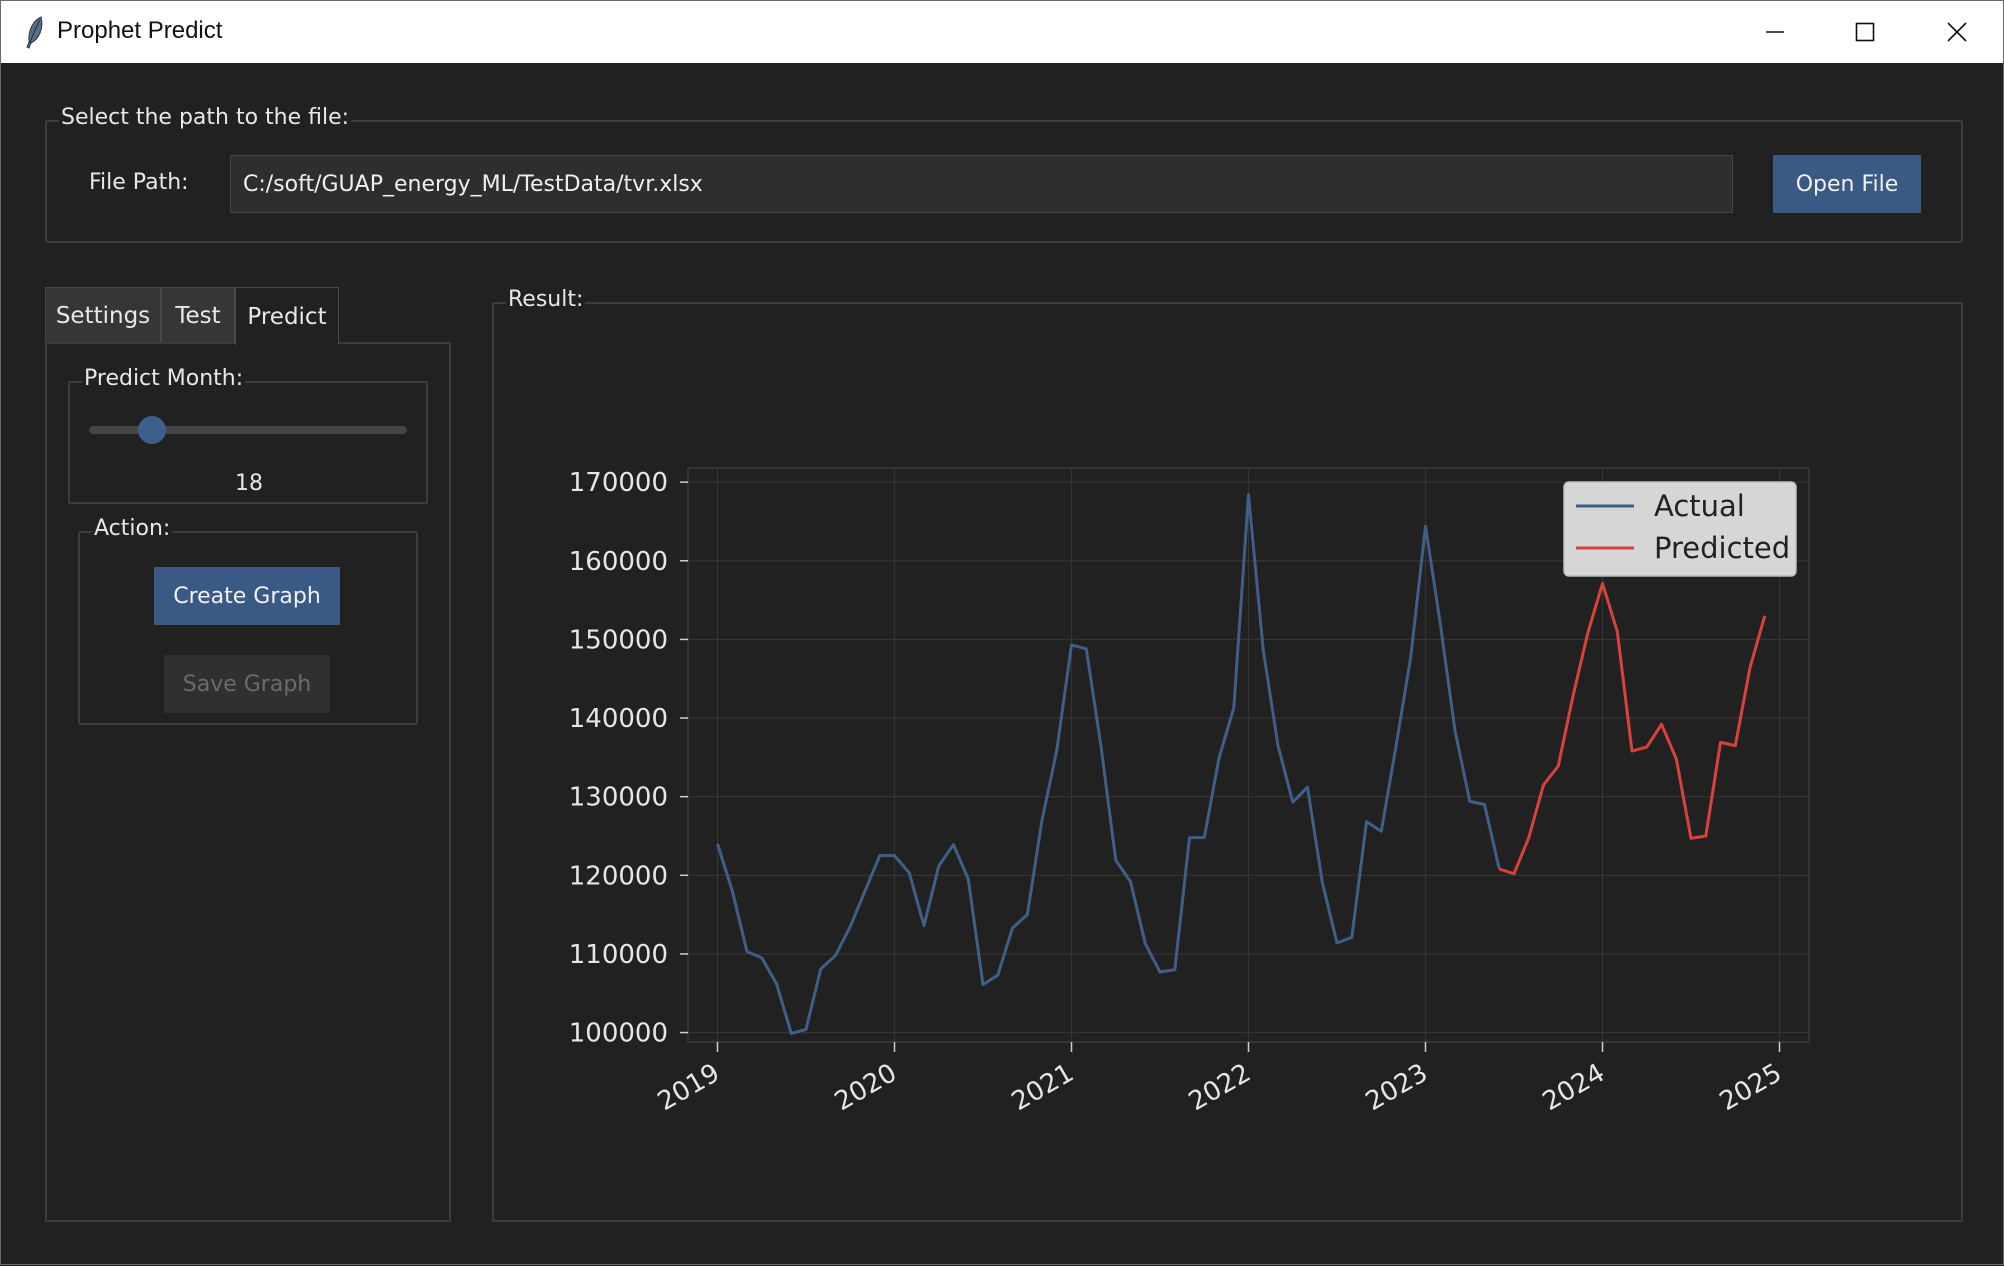  Describe the element at coordinates (1751, 1087) in the screenshot. I see `x-tick-label: 2025` at that location.